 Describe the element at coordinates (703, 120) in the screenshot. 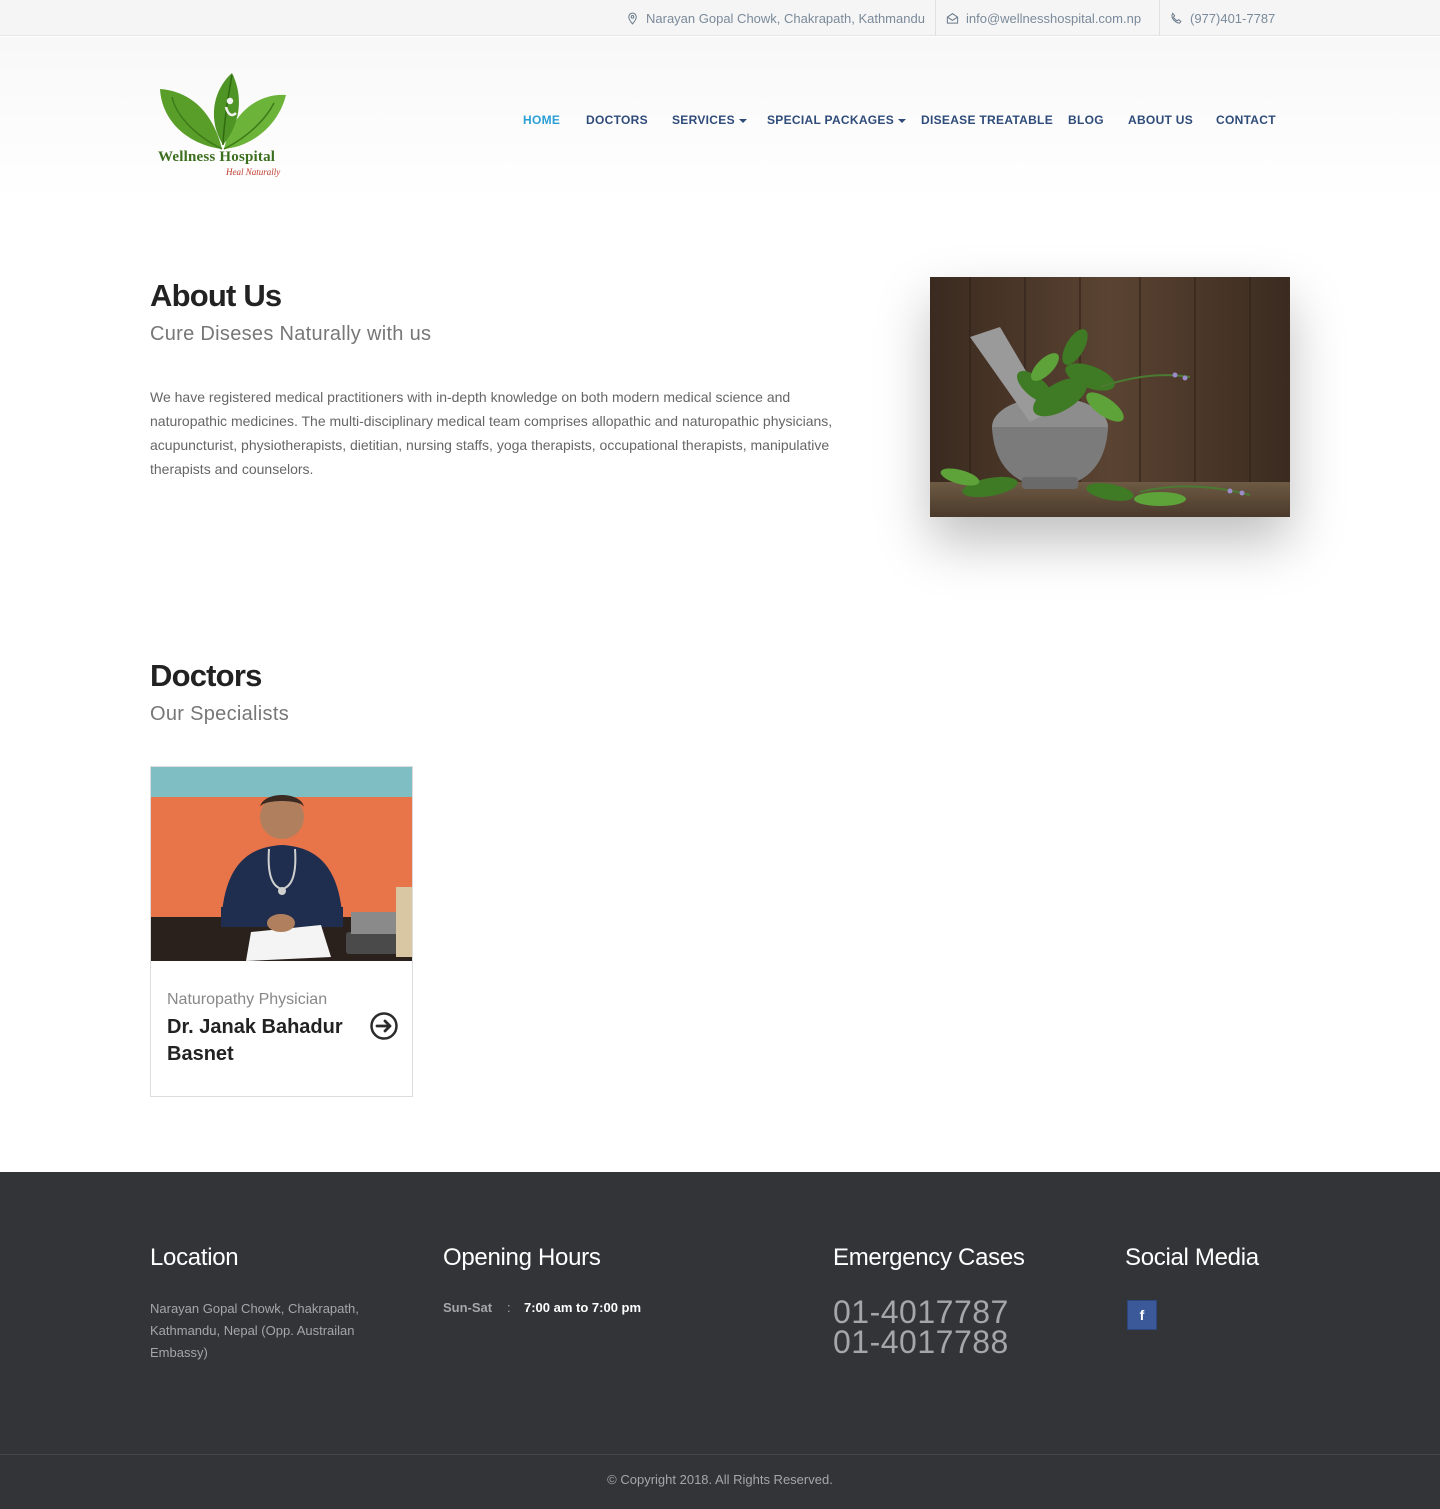

I see `nav-services-label: SERVICES` at that location.